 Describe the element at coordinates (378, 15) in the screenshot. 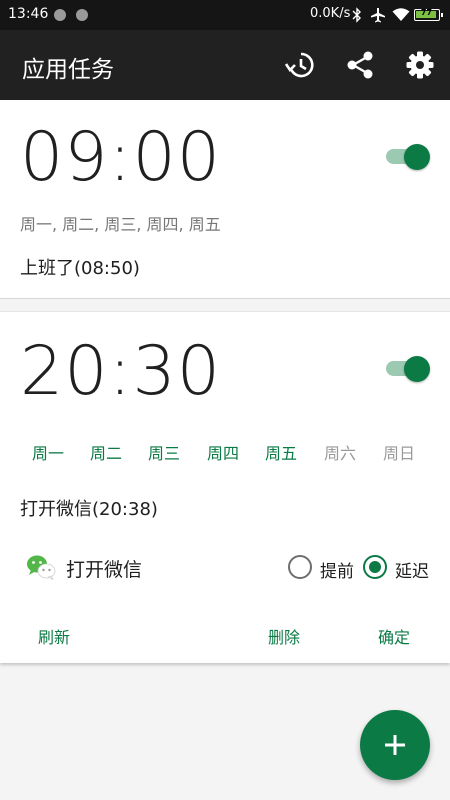

I see `airplane-icon` at that location.